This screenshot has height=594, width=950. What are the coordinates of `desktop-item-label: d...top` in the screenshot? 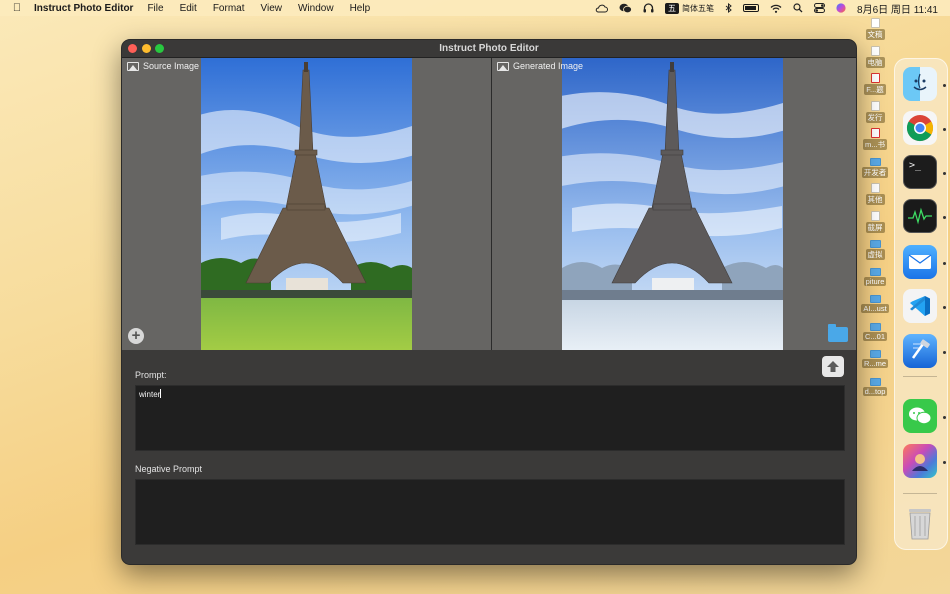 It's located at (875, 391).